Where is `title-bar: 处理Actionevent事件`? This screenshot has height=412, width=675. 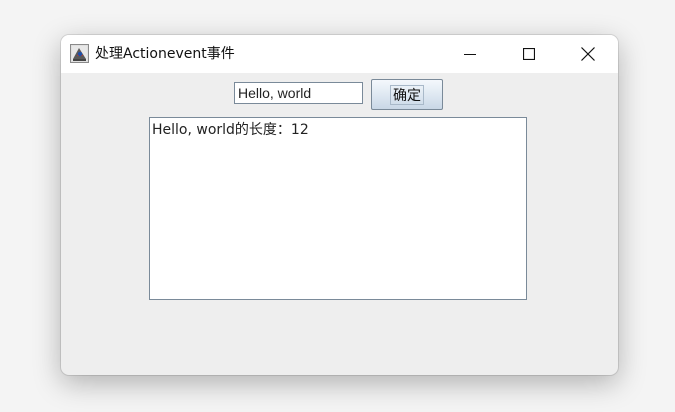
title-bar: 处理Actionevent事件 is located at coordinates (339, 54).